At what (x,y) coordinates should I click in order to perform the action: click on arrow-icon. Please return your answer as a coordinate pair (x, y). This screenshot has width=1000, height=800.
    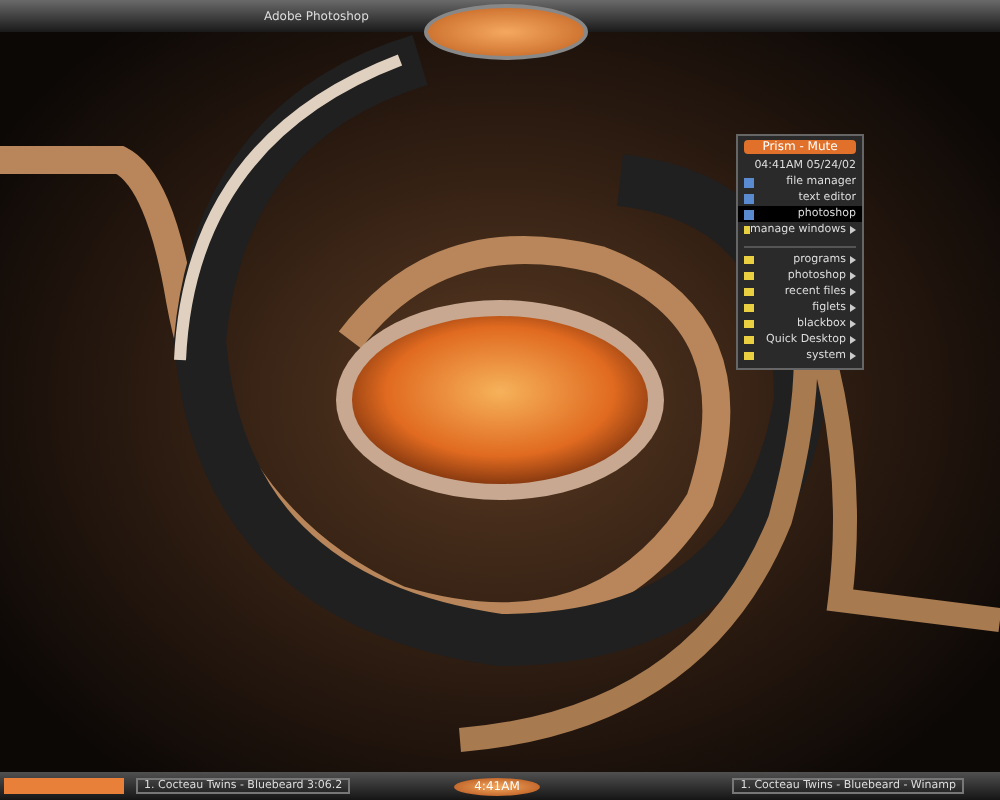
    Looking at the image, I should click on (853, 230).